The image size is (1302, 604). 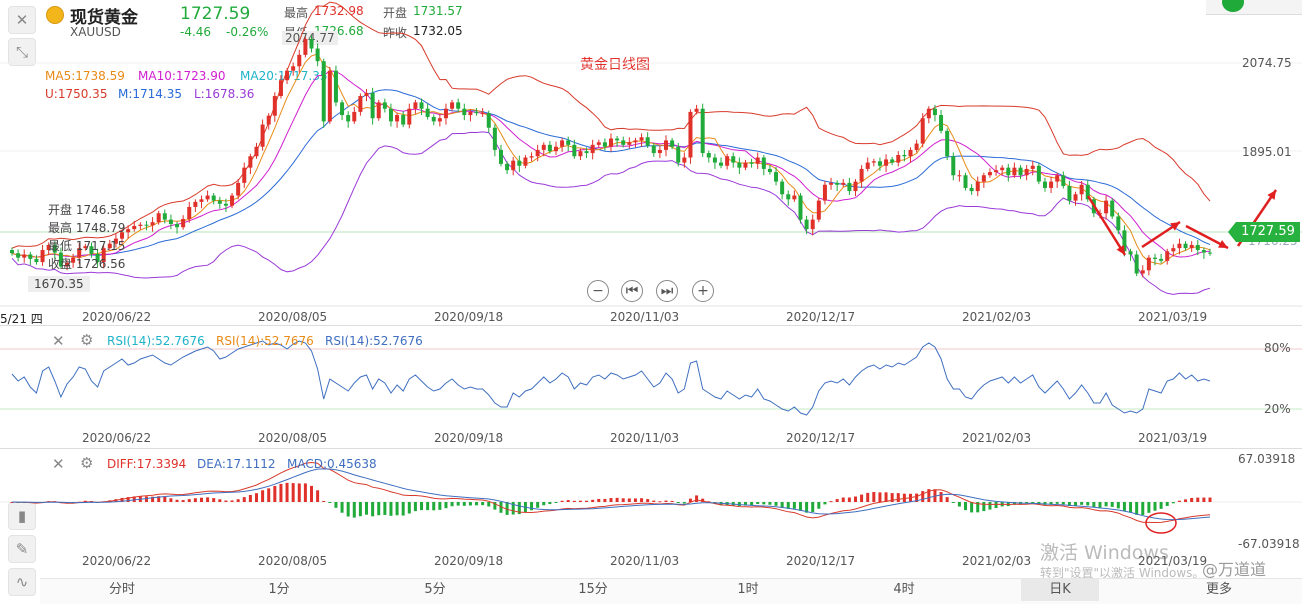 What do you see at coordinates (821, 561) in the screenshot?
I see `macd-date-label: 2020/12/17` at bounding box center [821, 561].